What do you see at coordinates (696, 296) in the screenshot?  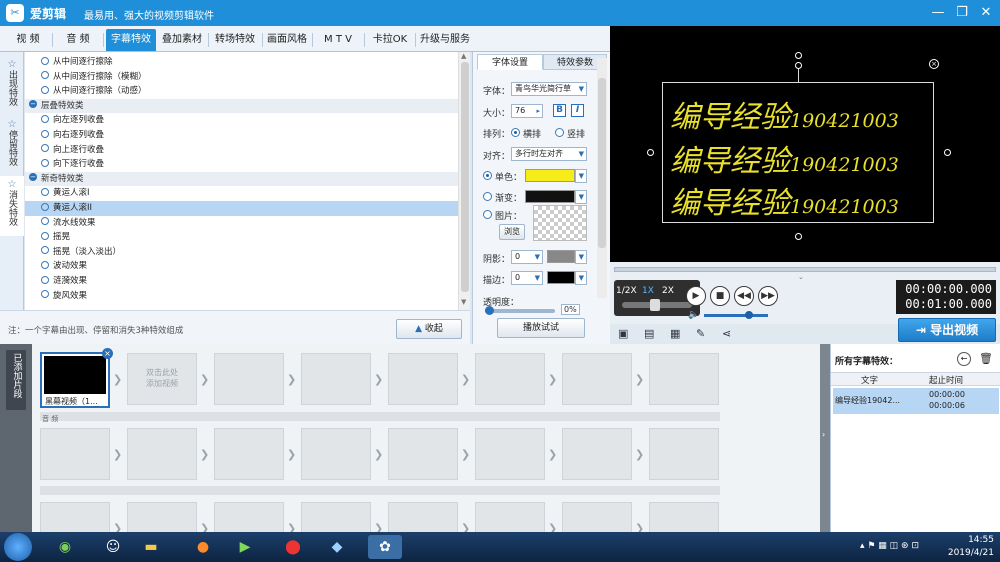 I see `play-button: ▶` at bounding box center [696, 296].